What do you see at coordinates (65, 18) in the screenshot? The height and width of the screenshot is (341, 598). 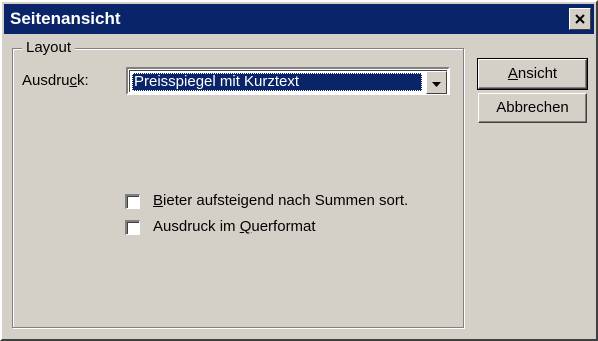 I see `window-title: Seitenansicht` at bounding box center [65, 18].